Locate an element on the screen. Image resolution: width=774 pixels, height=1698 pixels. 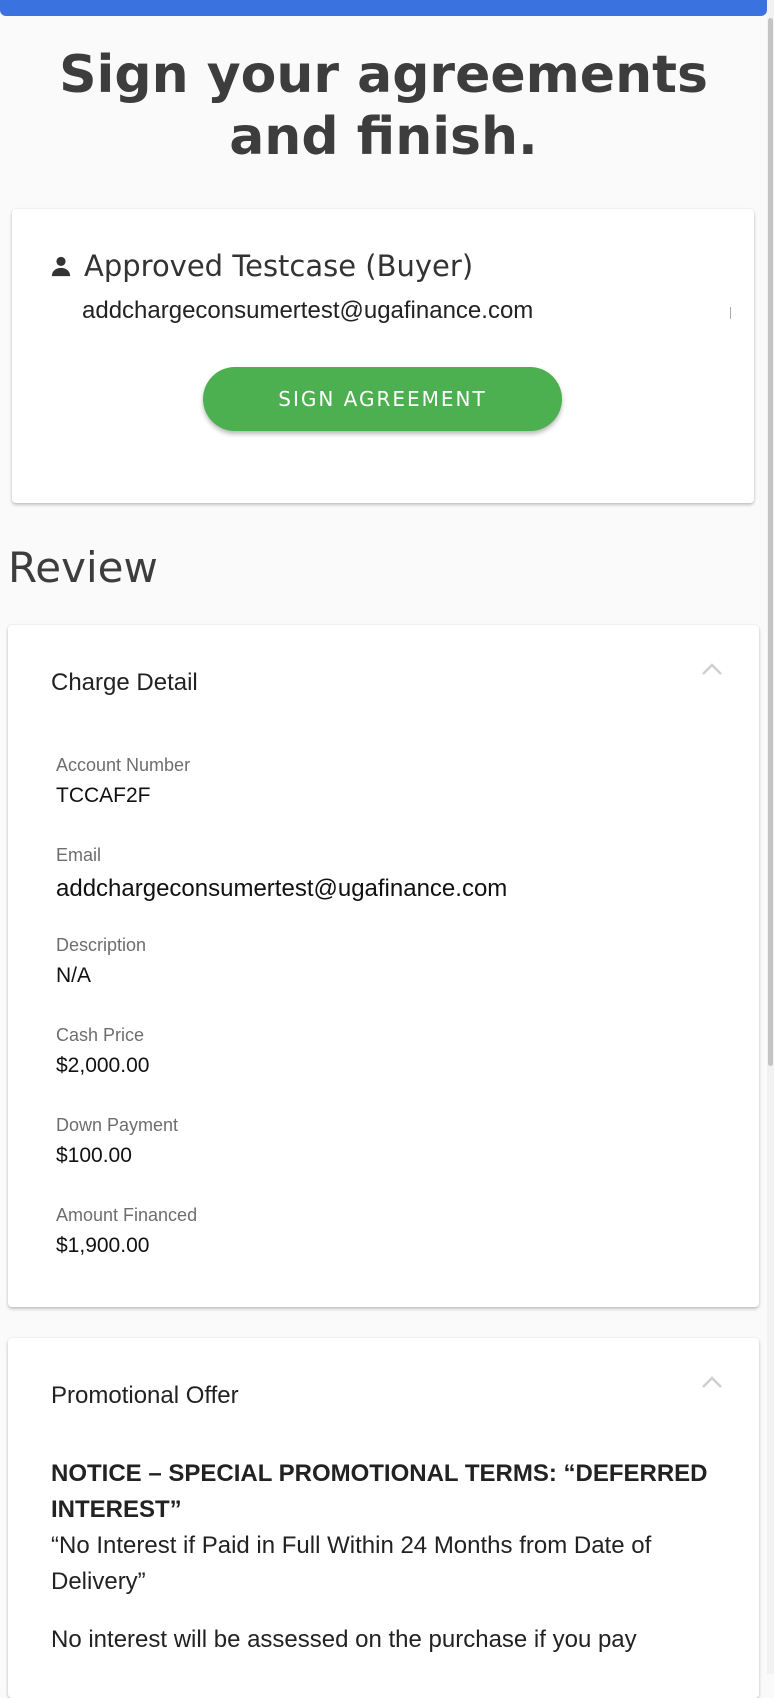
top-progress-bar is located at coordinates (383, 8).